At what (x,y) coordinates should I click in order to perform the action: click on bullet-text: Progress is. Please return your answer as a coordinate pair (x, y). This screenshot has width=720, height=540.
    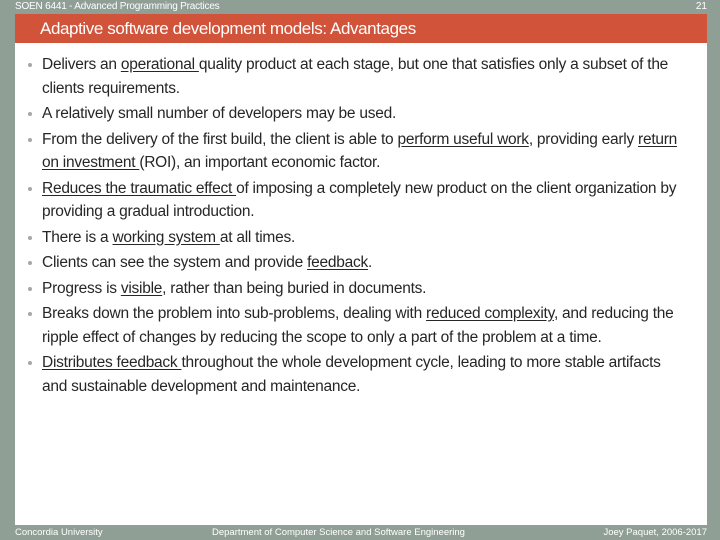
    Looking at the image, I should click on (81, 288).